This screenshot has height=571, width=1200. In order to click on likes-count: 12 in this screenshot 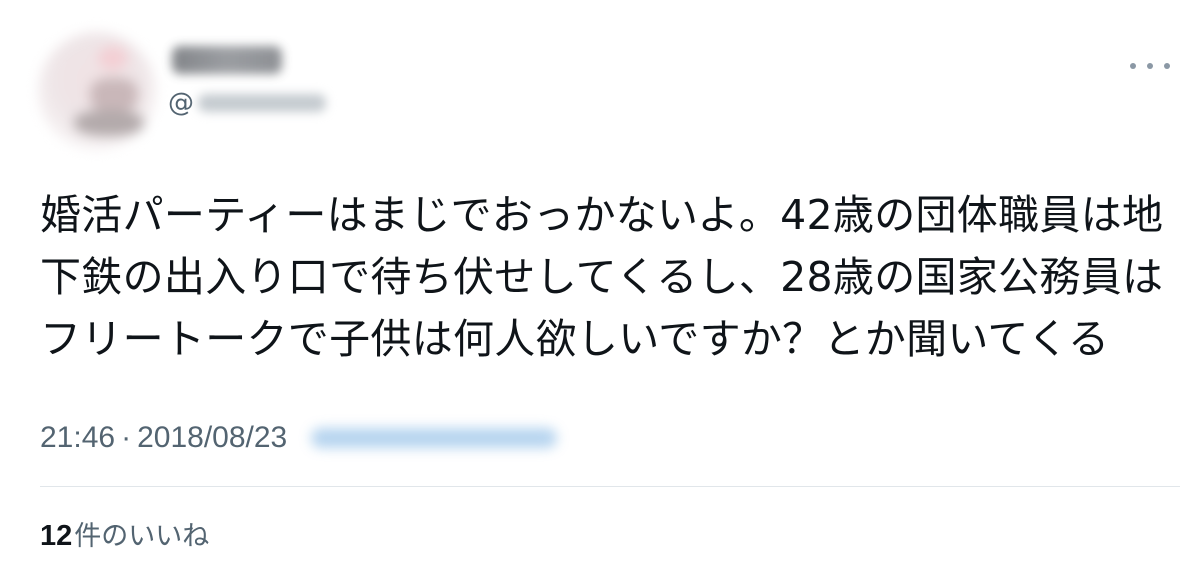, I will do `click(56, 536)`.